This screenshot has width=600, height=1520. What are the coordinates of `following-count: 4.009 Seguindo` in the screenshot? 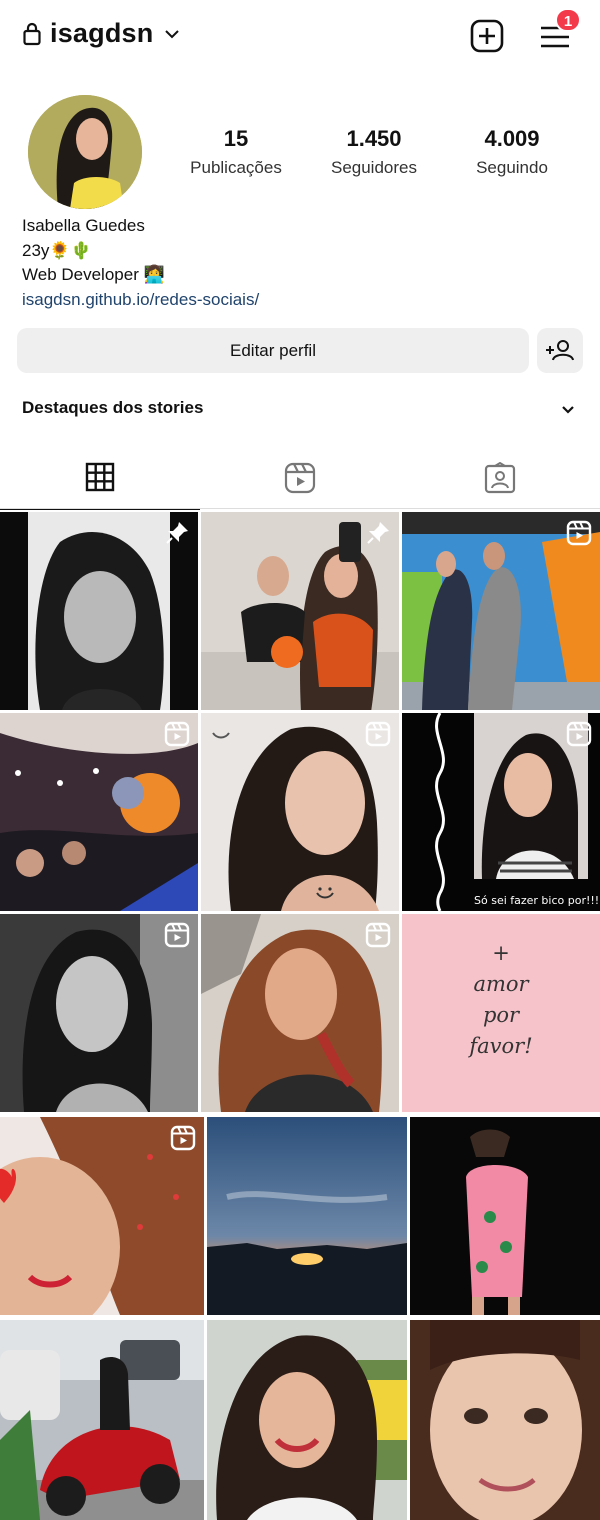 It's located at (512, 152).